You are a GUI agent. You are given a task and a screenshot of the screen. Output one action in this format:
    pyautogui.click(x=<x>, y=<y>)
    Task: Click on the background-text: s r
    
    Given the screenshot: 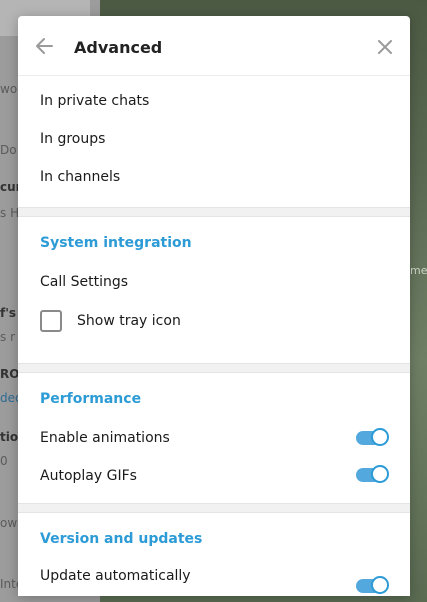 What is the action you would take?
    pyautogui.click(x=7, y=337)
    